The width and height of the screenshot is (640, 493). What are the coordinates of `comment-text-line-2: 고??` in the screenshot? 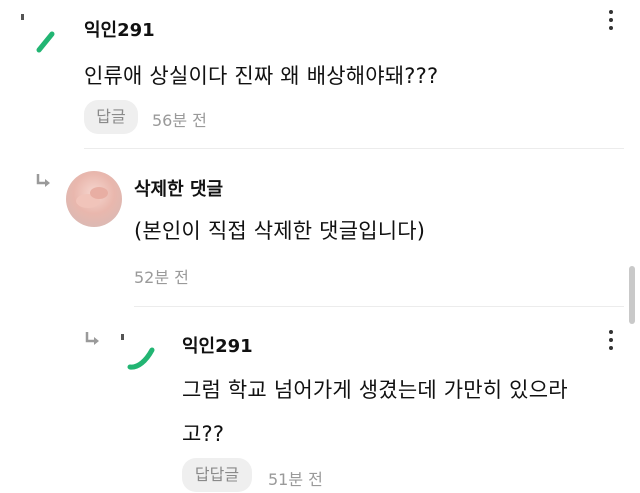 It's located at (203, 434).